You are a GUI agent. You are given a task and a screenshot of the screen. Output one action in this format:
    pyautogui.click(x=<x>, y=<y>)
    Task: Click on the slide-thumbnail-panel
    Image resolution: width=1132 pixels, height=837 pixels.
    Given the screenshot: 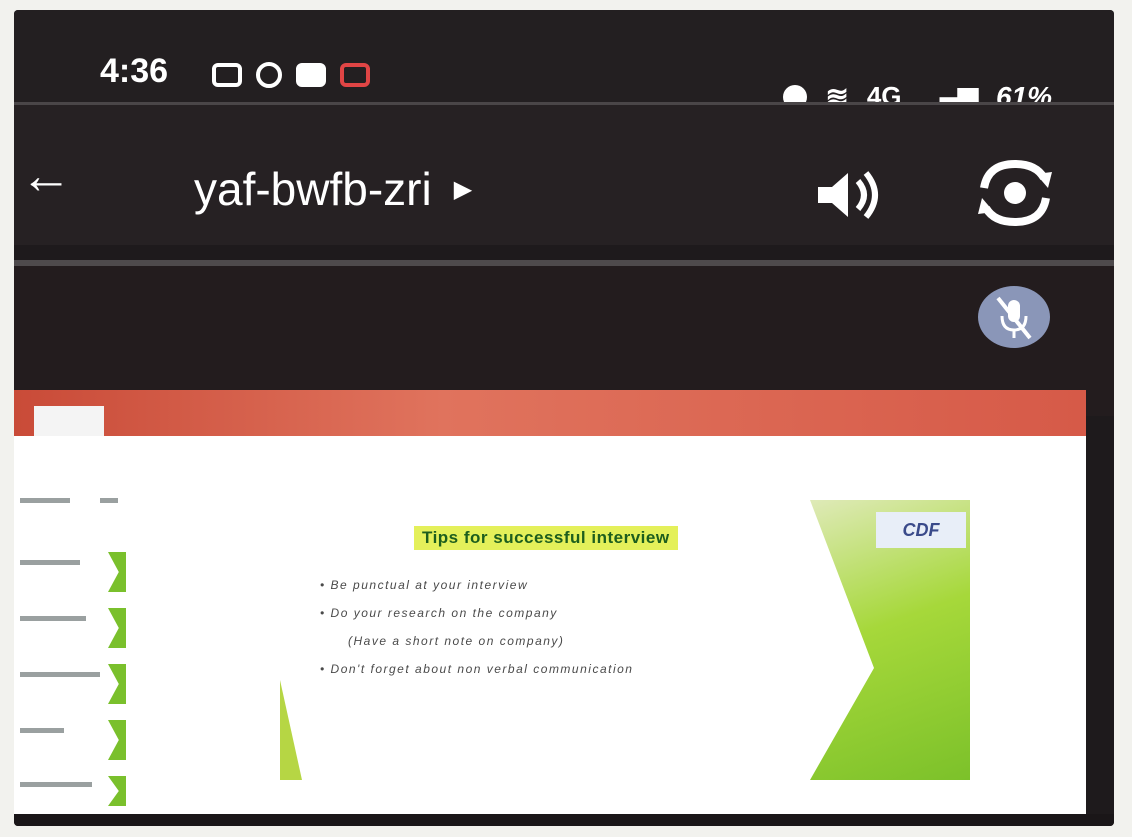 What is the action you would take?
    pyautogui.click(x=74, y=625)
    